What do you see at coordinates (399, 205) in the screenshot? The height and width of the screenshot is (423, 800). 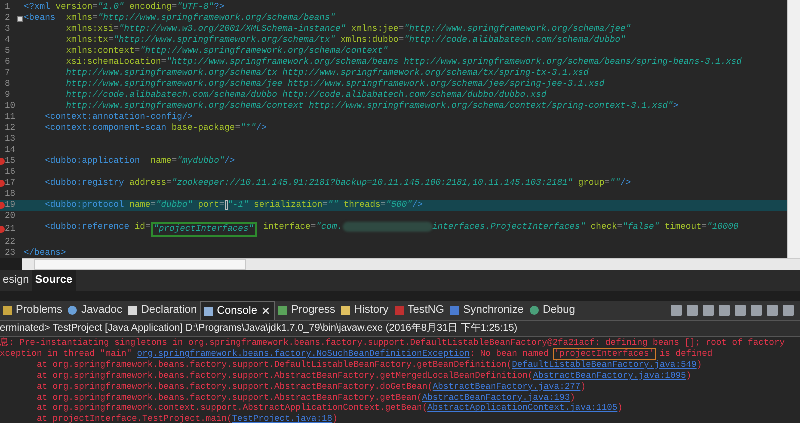 I see `code-token: "500"` at bounding box center [399, 205].